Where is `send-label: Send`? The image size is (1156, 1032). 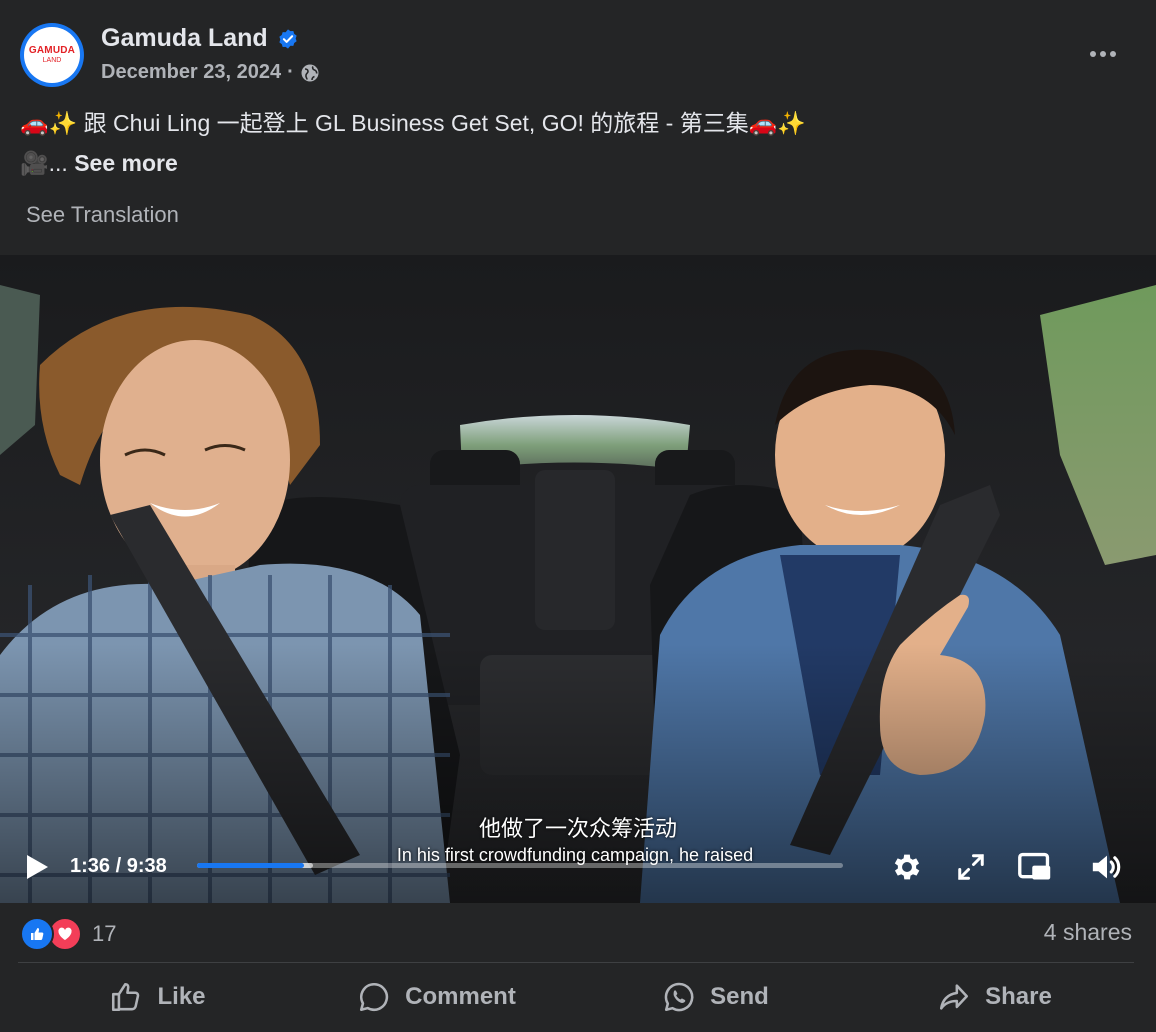
send-label: Send is located at coordinates (739, 996).